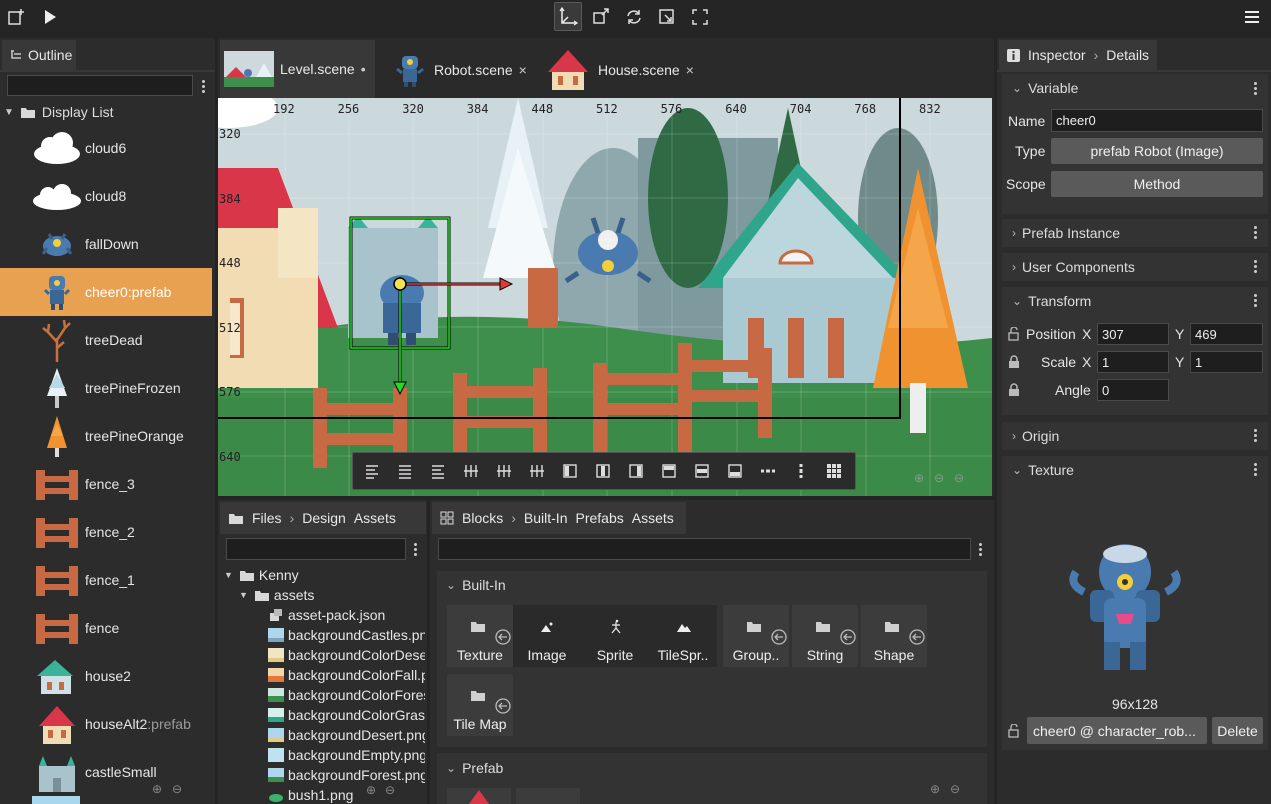 The height and width of the screenshot is (804, 1271). What do you see at coordinates (204, 87) in the screenshot?
I see `outline-menu-icon` at bounding box center [204, 87].